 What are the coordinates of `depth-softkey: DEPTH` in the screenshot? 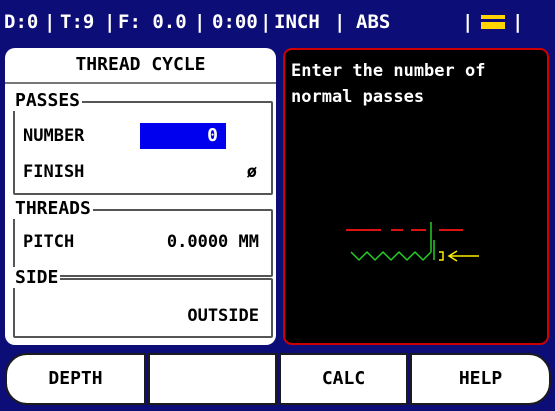 It's located at (75, 379).